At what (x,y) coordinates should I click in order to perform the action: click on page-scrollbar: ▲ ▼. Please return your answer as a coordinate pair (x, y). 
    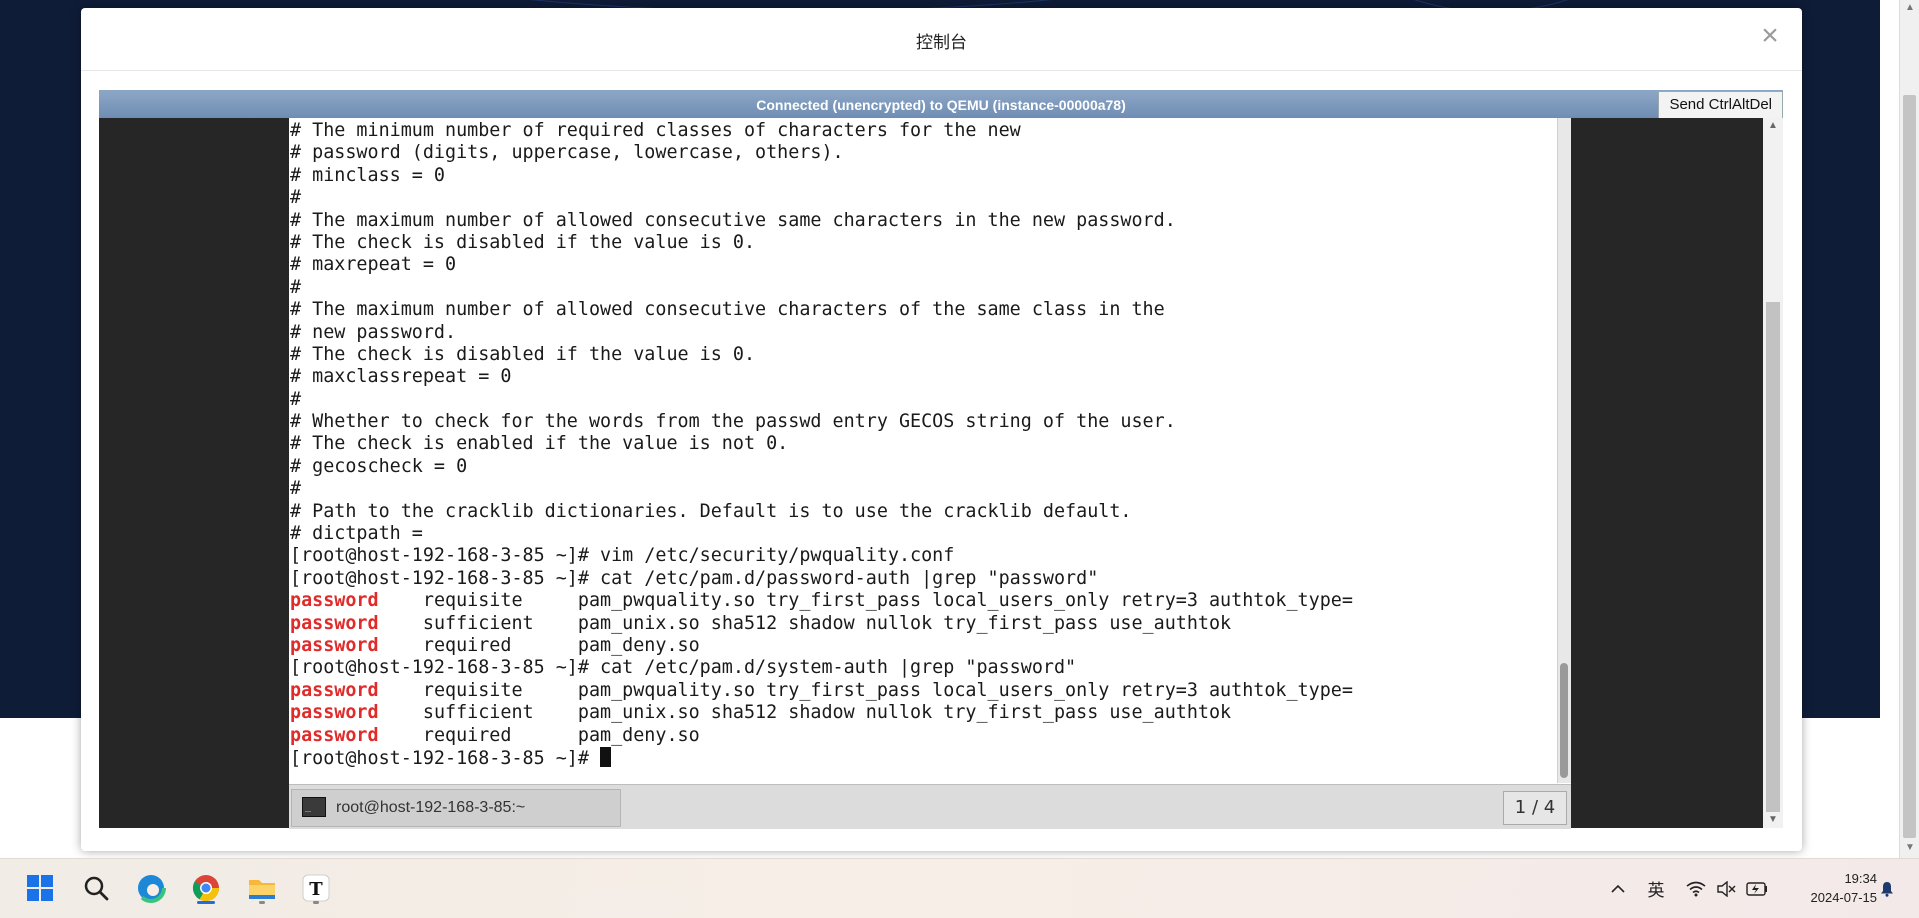
    Looking at the image, I should click on (1909, 429).